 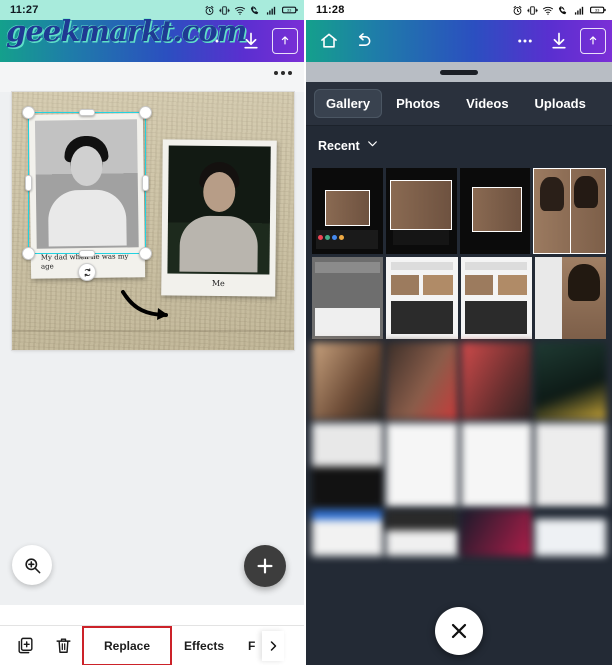 I want to click on editor-bottom-toolbar: Replace Effects F, so click(x=152, y=645).